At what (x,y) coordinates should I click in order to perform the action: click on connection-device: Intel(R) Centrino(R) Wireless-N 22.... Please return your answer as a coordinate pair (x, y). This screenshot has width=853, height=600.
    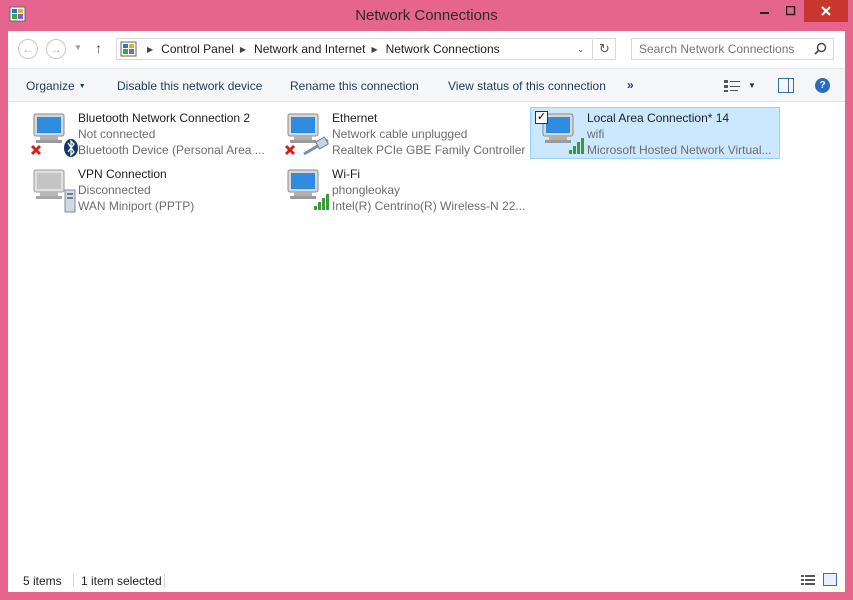
    Looking at the image, I should click on (429, 206).